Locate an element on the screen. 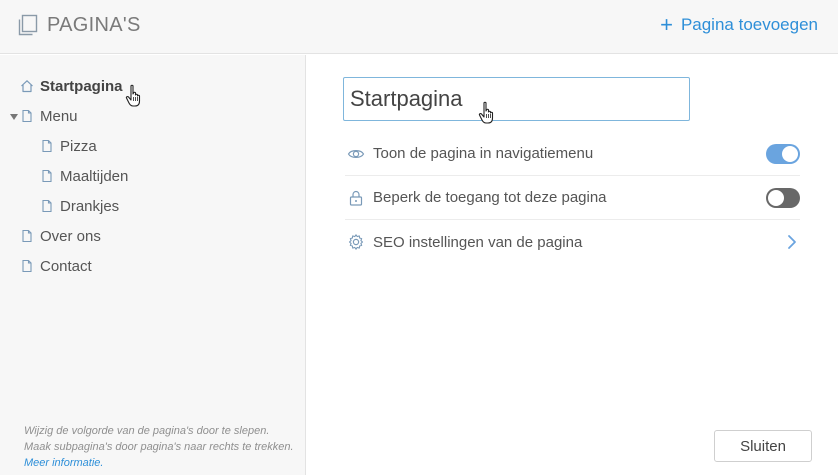 Image resolution: width=838 pixels, height=475 pixels. sidebar-item-maaltijden: Maaltijden is located at coordinates (84, 176).